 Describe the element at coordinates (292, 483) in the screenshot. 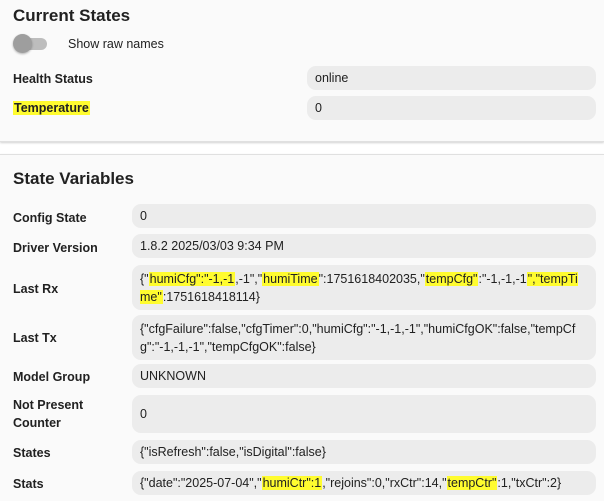

I see `highlight-mark: humiCtr":1` at that location.